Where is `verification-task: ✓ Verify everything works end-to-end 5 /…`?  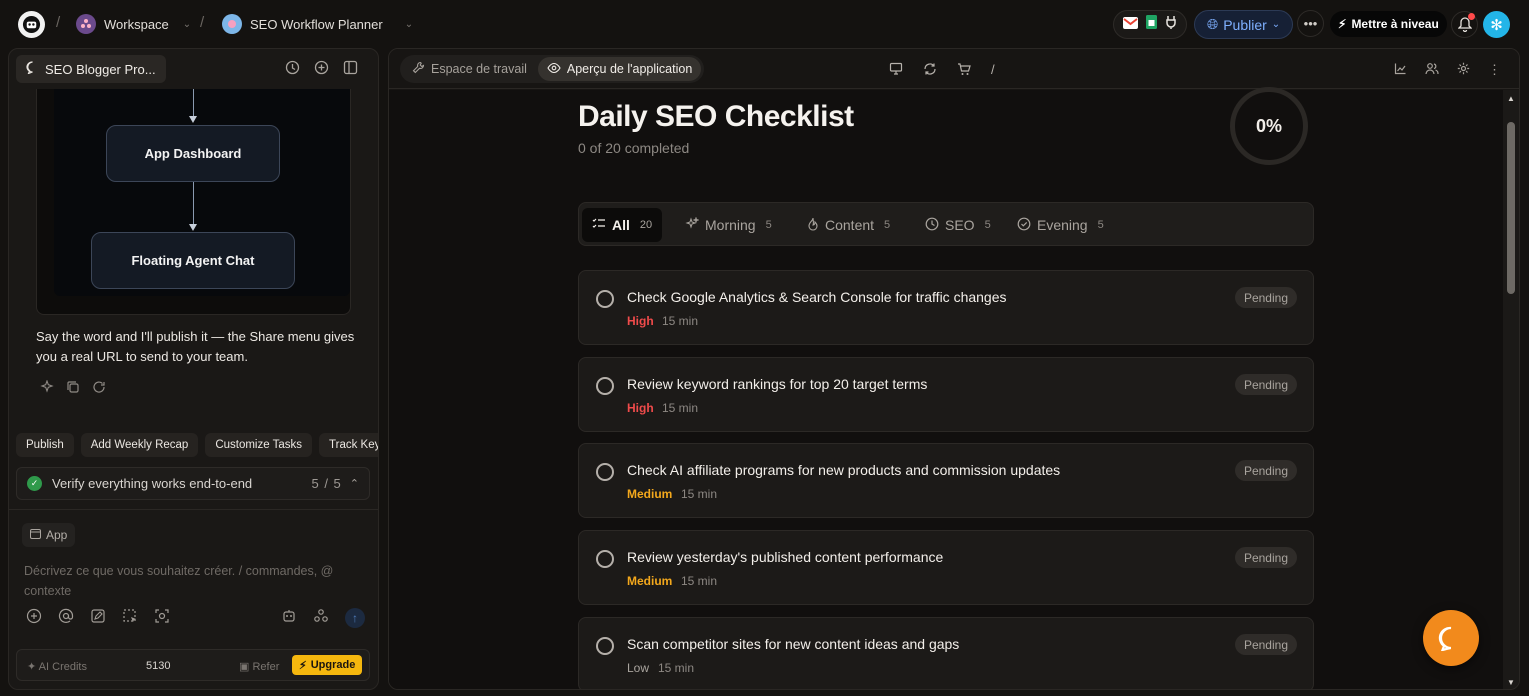
verification-task: ✓ Verify everything works end-to-end 5 /… is located at coordinates (193, 483).